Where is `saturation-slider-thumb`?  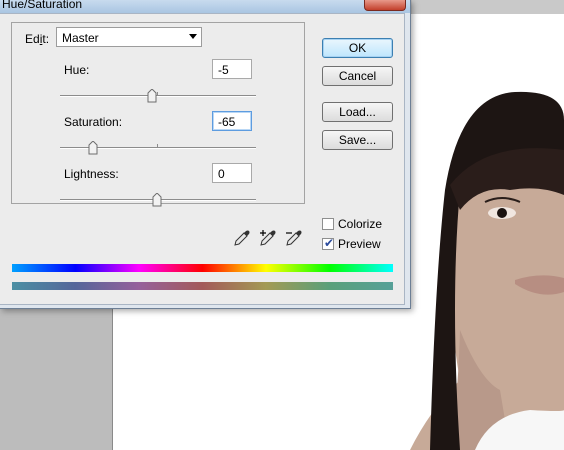 saturation-slider-thumb is located at coordinates (93, 148).